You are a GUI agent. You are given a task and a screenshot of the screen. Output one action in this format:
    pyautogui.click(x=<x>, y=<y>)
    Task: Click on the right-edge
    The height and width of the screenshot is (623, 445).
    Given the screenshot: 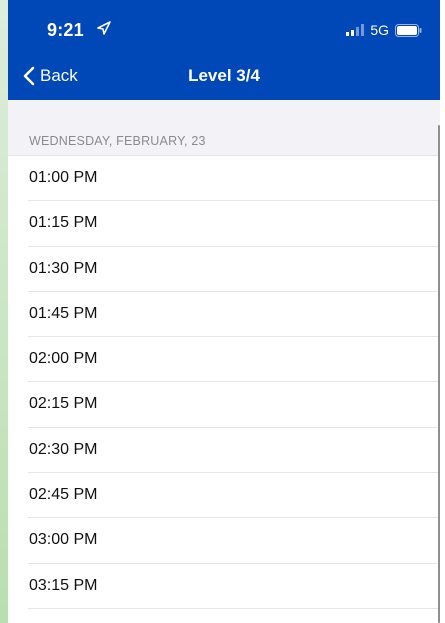 What is the action you would take?
    pyautogui.click(x=442, y=311)
    